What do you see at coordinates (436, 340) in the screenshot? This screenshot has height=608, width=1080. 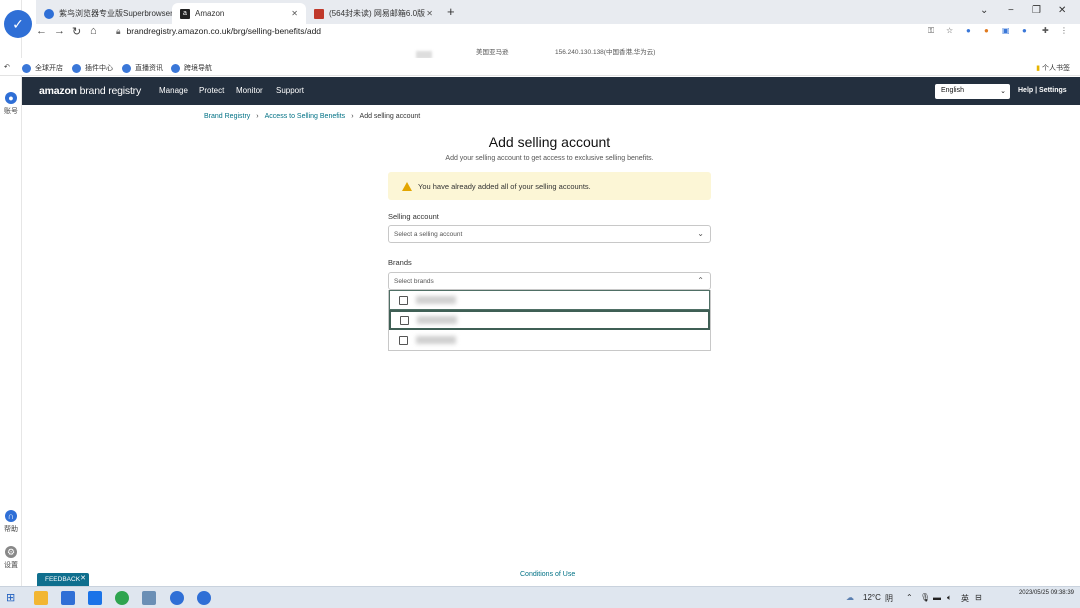 I see `blurred-brand-name` at bounding box center [436, 340].